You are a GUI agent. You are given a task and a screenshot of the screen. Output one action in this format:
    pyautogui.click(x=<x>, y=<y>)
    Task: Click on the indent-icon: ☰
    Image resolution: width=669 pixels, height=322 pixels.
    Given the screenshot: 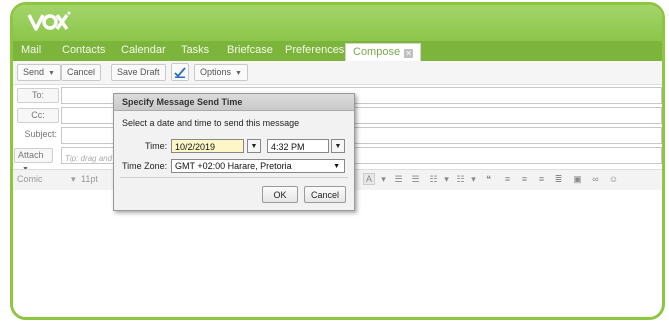 What is the action you would take?
    pyautogui.click(x=415, y=179)
    